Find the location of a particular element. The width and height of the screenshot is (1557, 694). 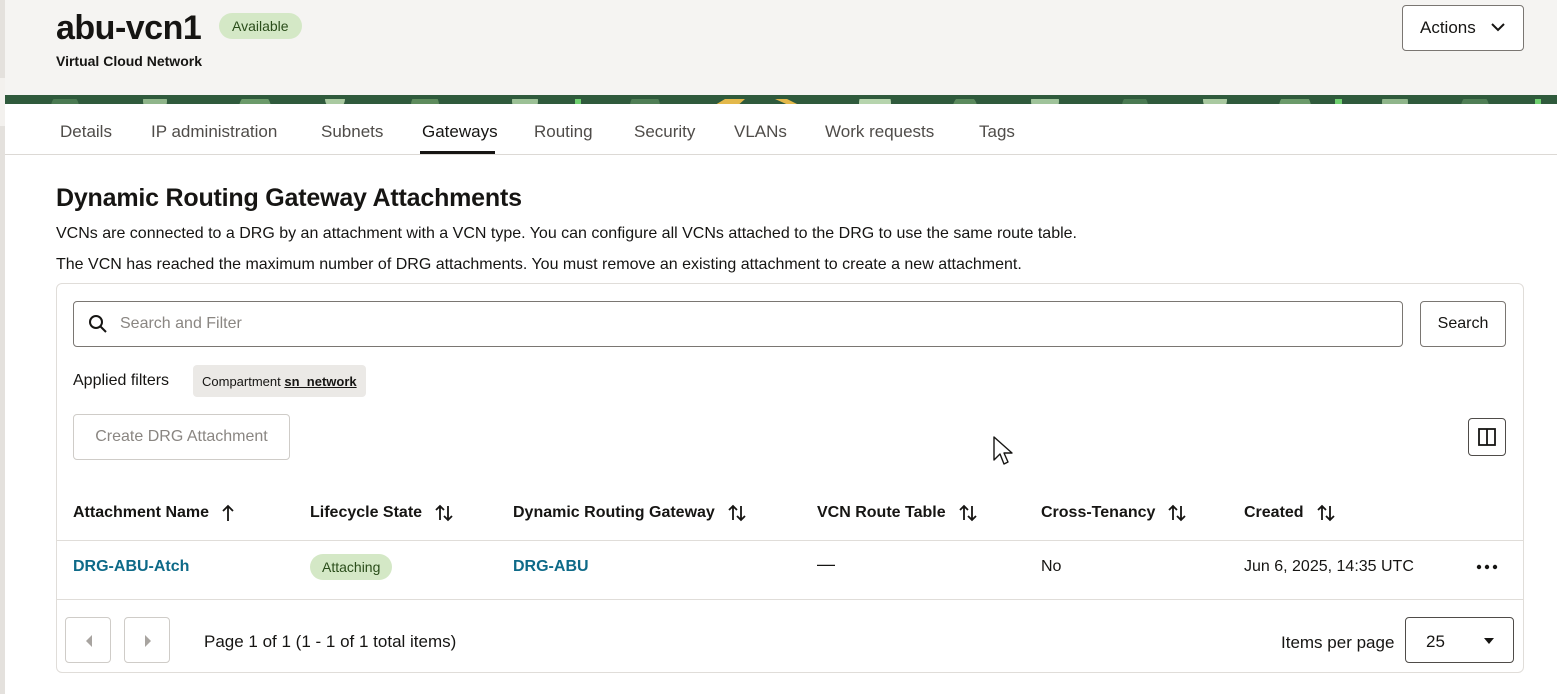

tab-security: Security is located at coordinates (664, 132).